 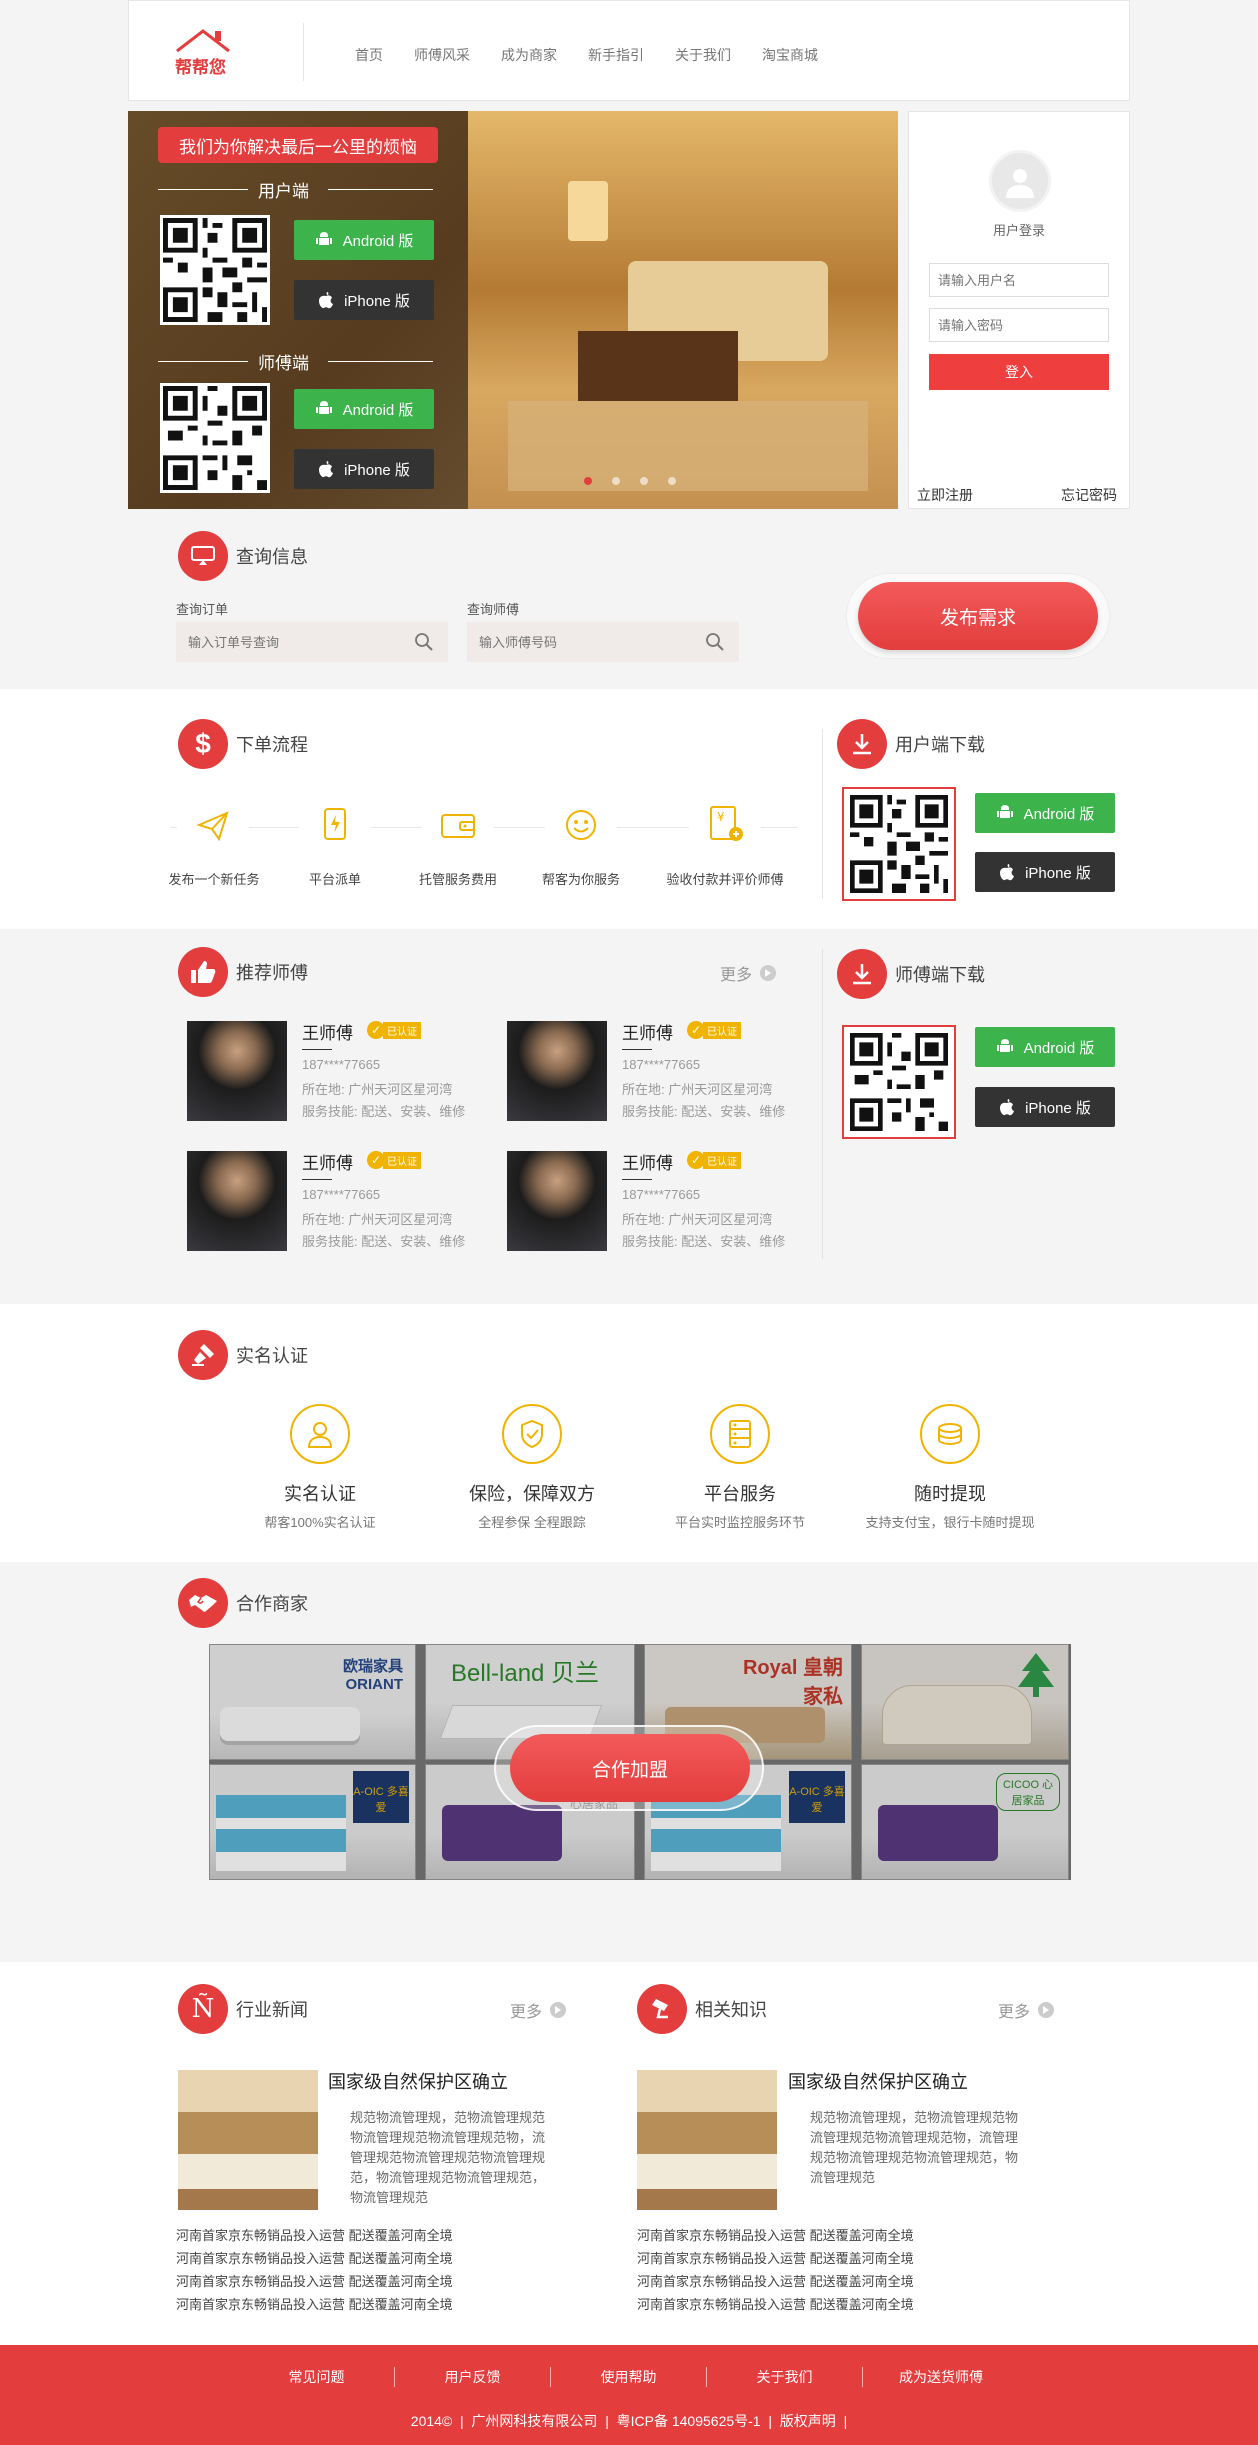 I want to click on news-headline: 国家级自然保护区确立, so click(x=418, y=2081).